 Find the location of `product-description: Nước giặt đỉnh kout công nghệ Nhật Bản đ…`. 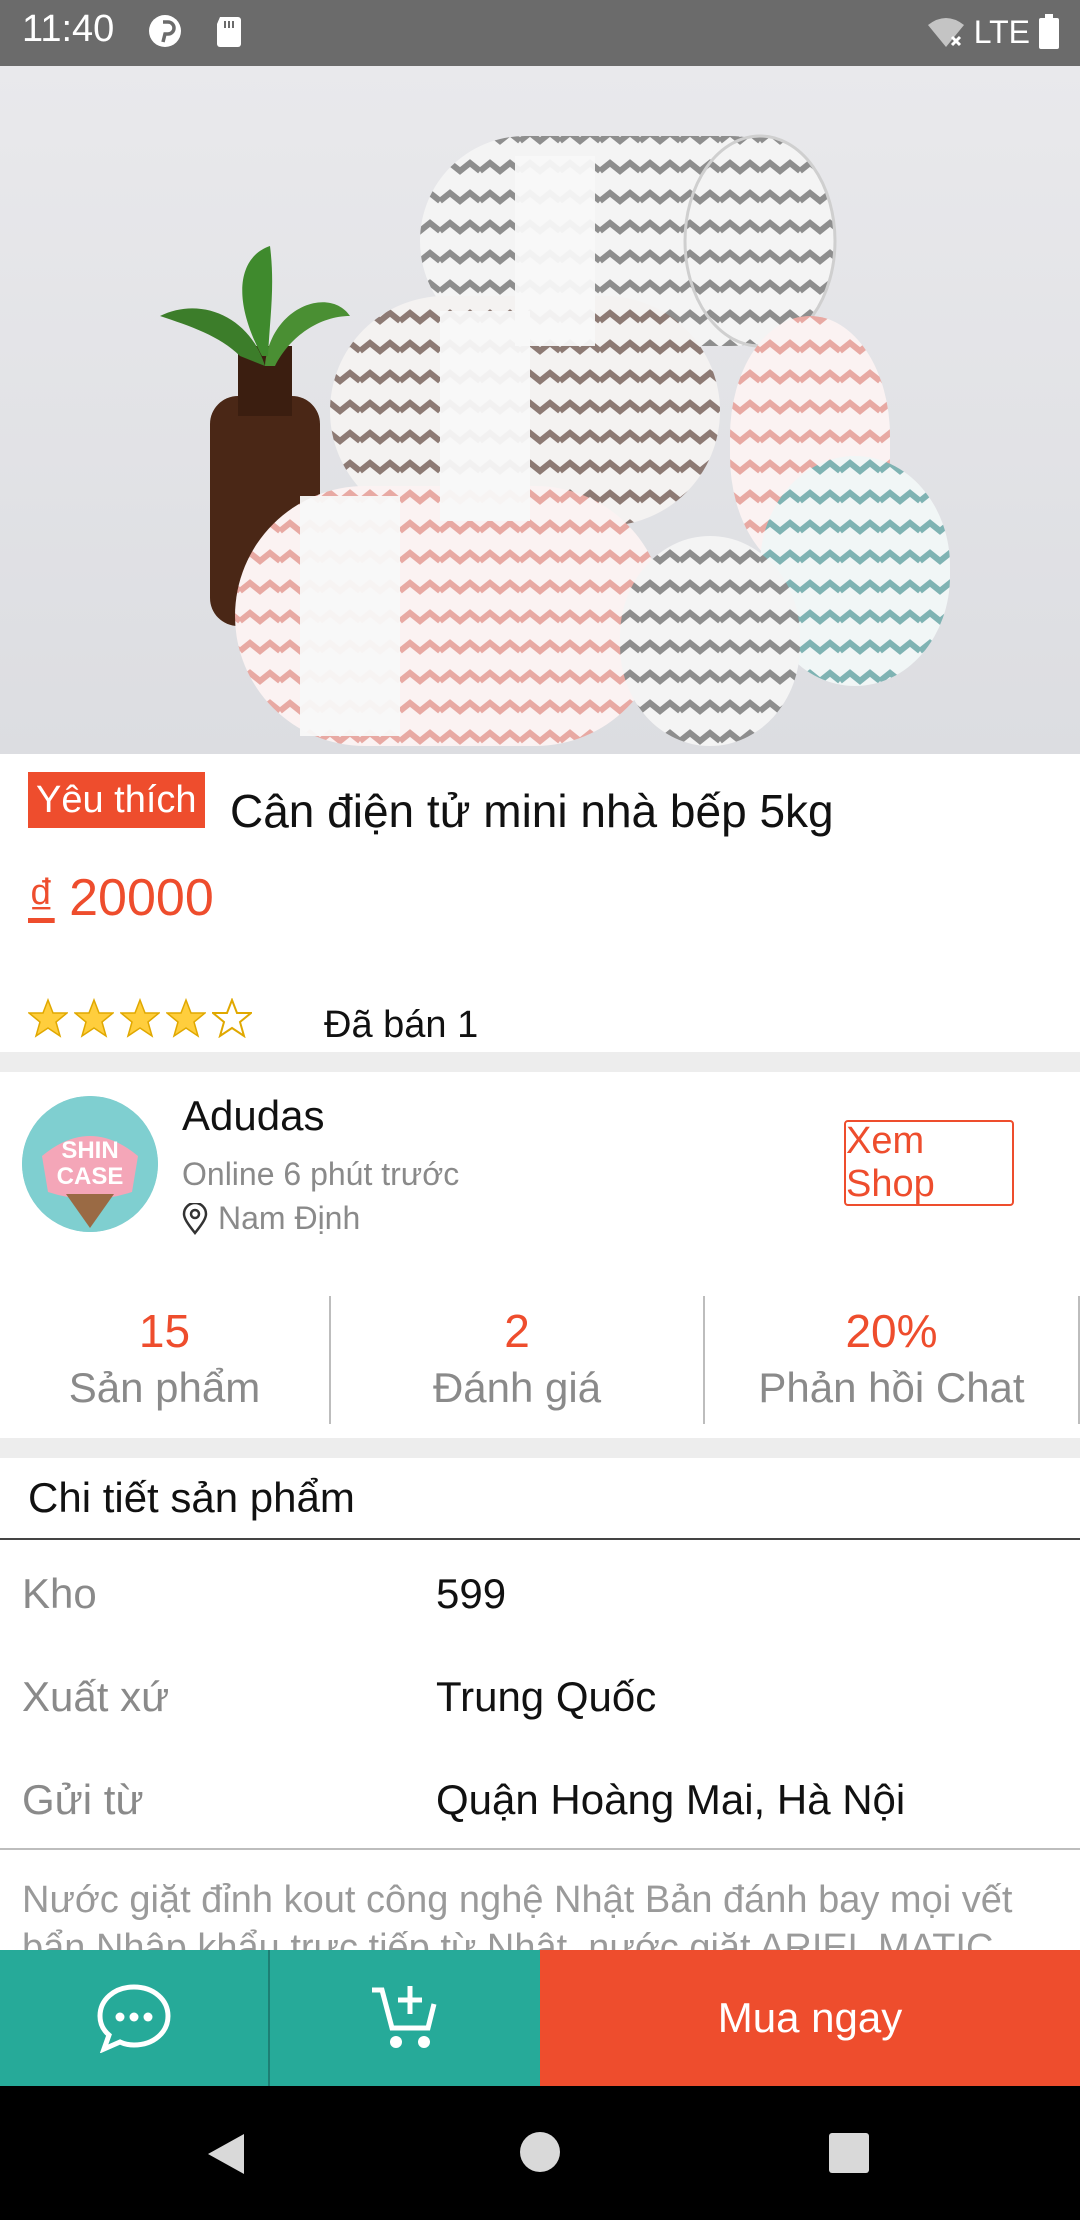

product-description: Nước giặt đỉnh kout công nghệ Nhật Bản đ… is located at coordinates (517, 1915).